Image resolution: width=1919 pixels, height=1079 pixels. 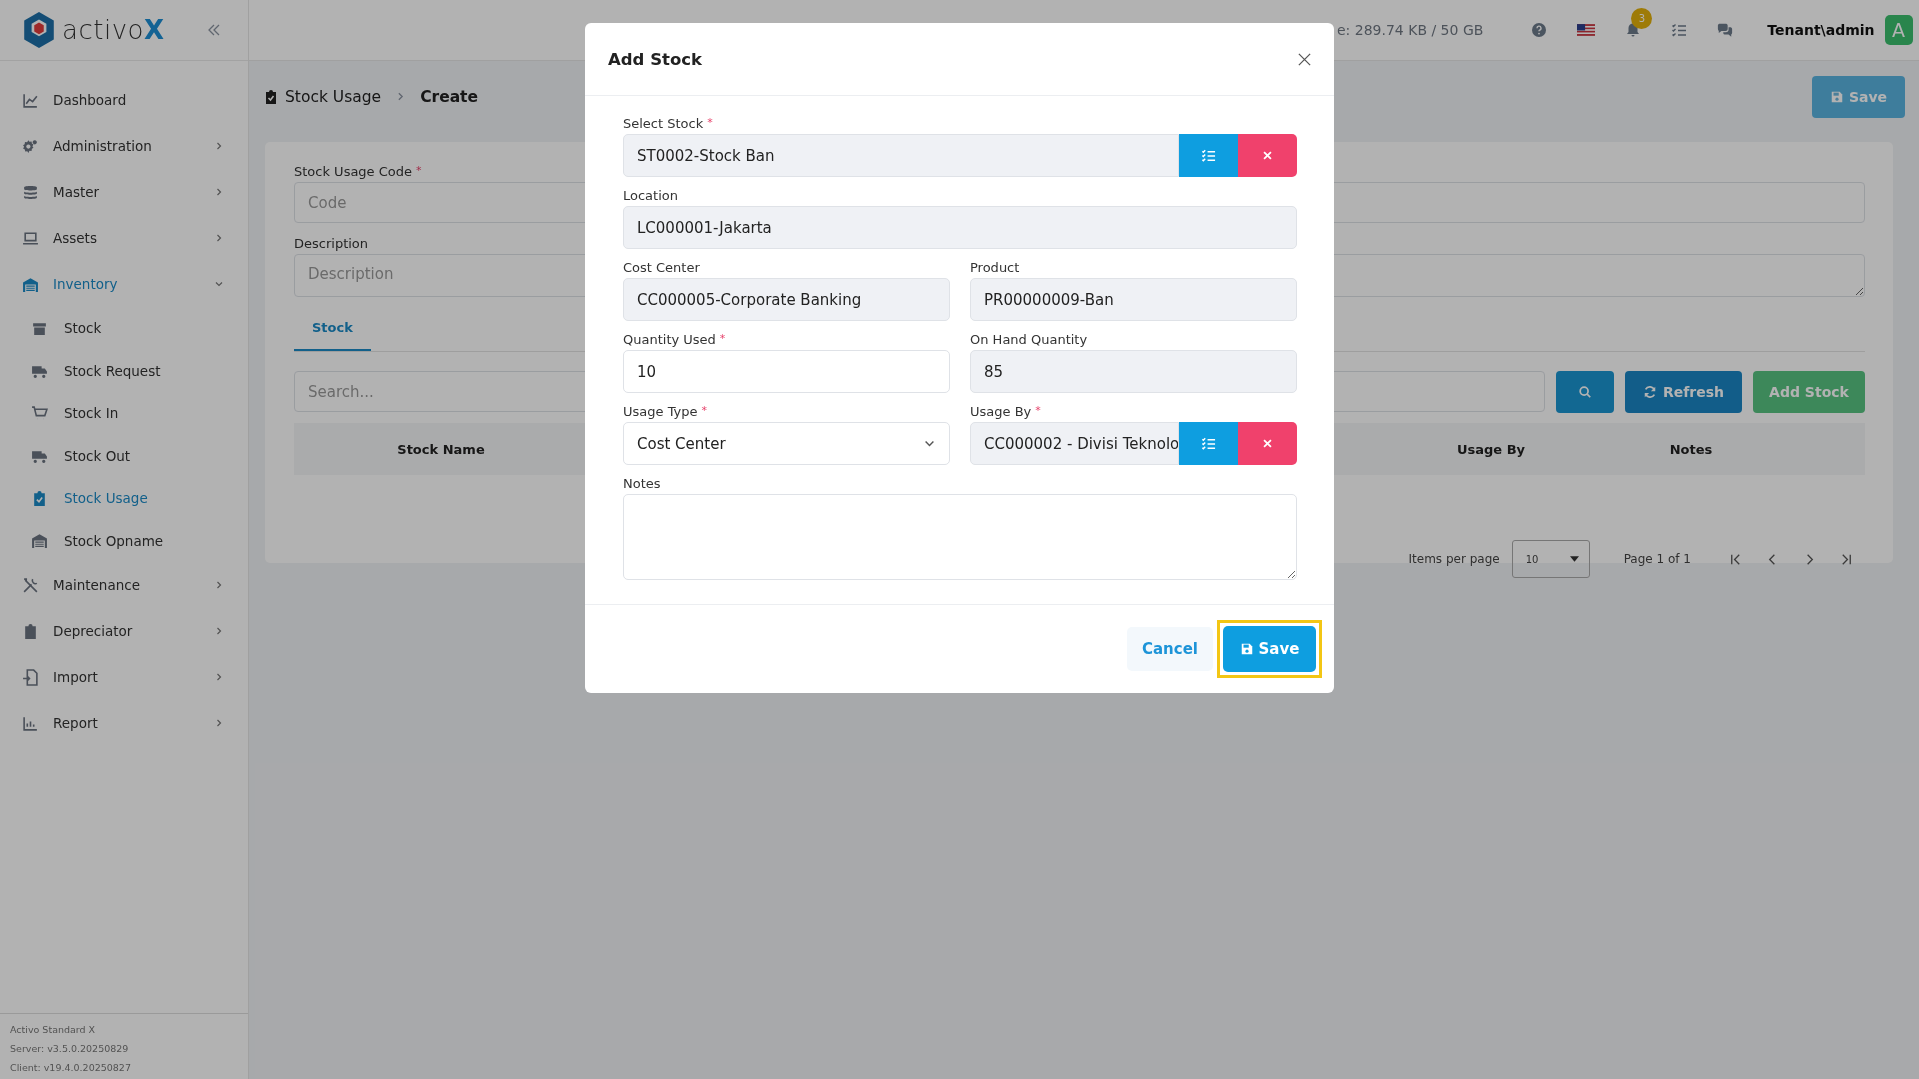 What do you see at coordinates (642, 483) in the screenshot?
I see `field-label: Notes` at bounding box center [642, 483].